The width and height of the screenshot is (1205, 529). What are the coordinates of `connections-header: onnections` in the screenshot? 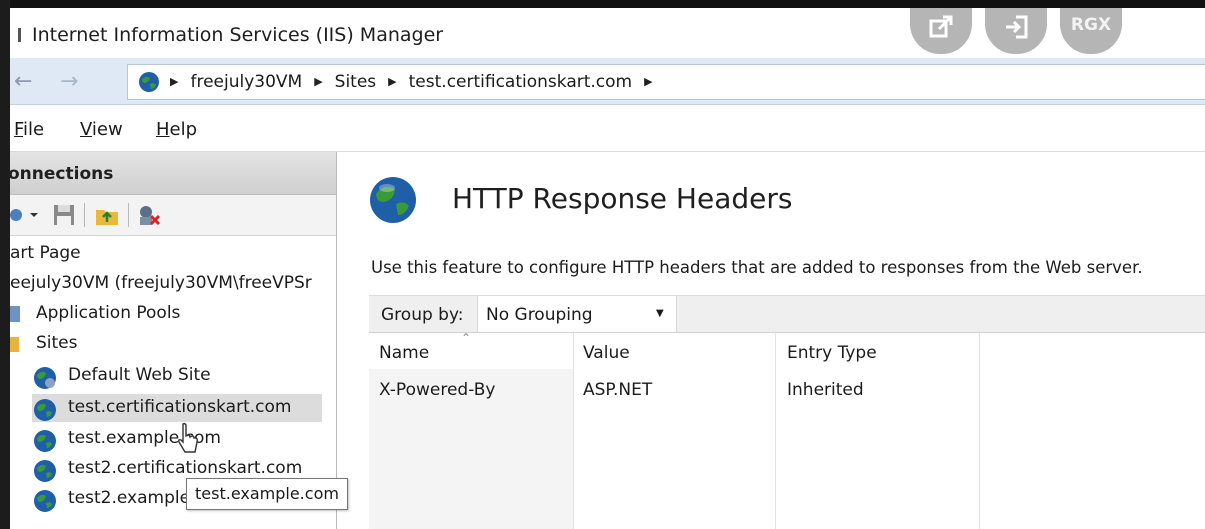 It's located at (172, 173).